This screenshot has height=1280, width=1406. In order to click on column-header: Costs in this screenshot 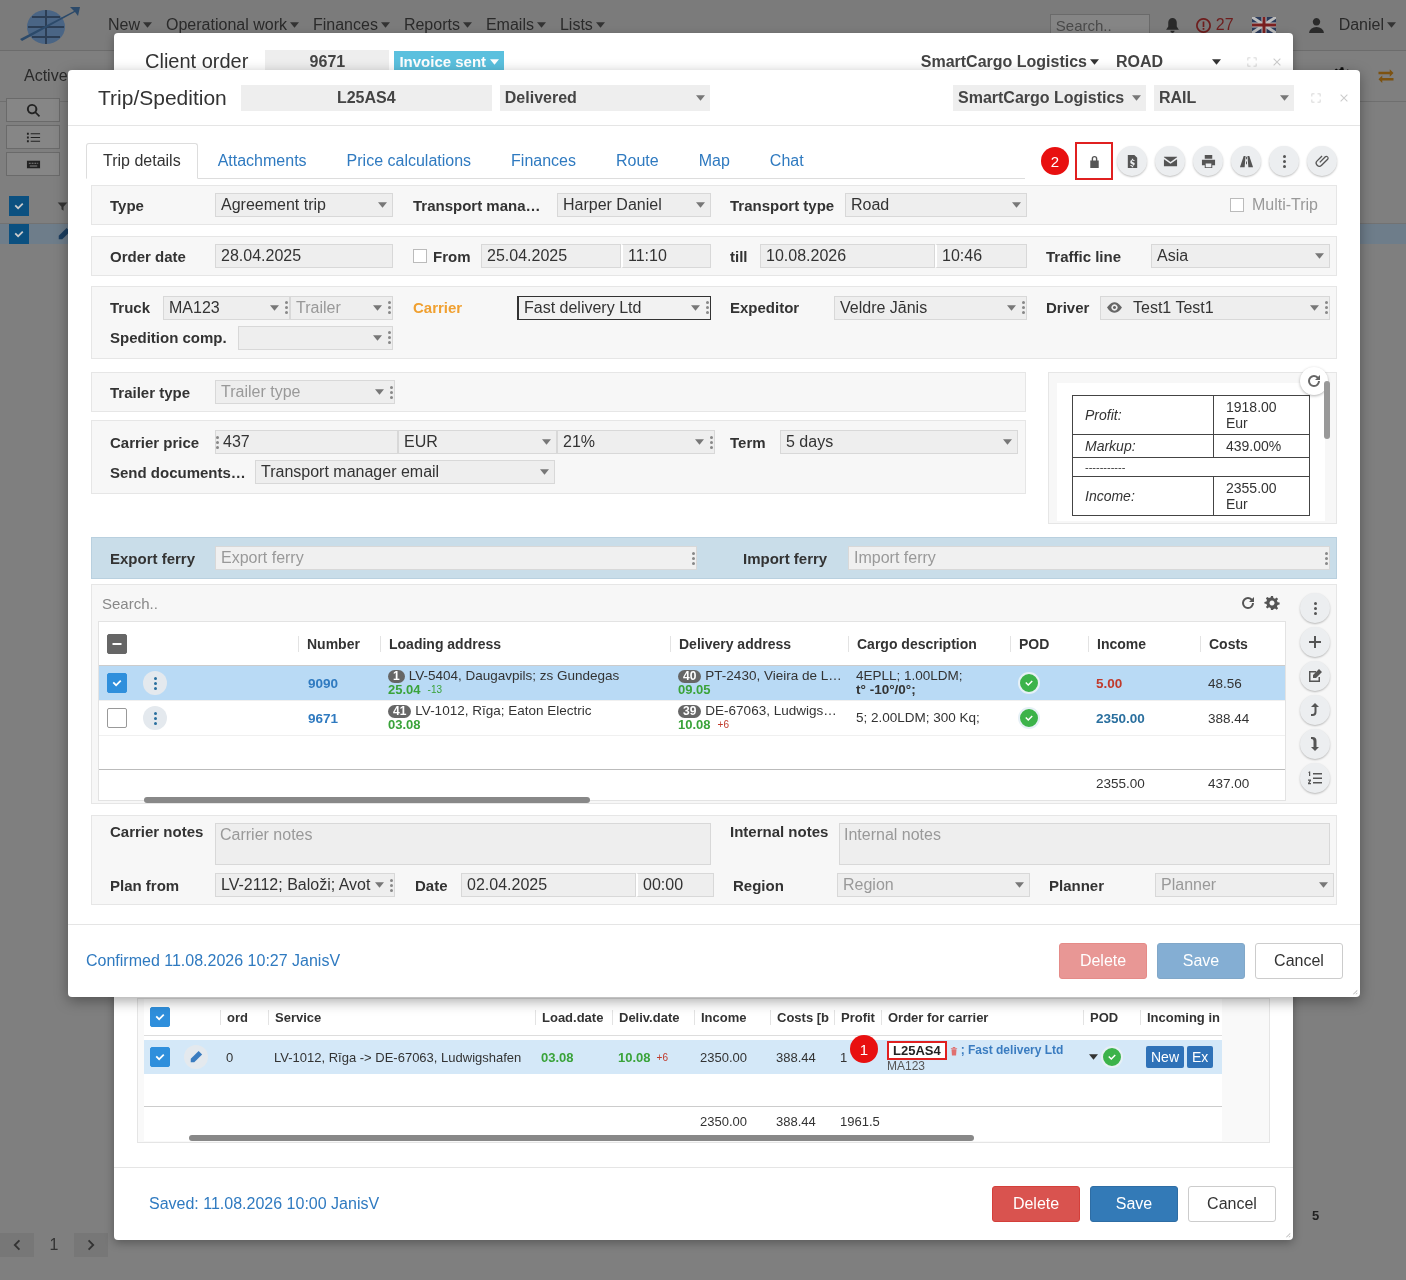, I will do `click(1239, 643)`.